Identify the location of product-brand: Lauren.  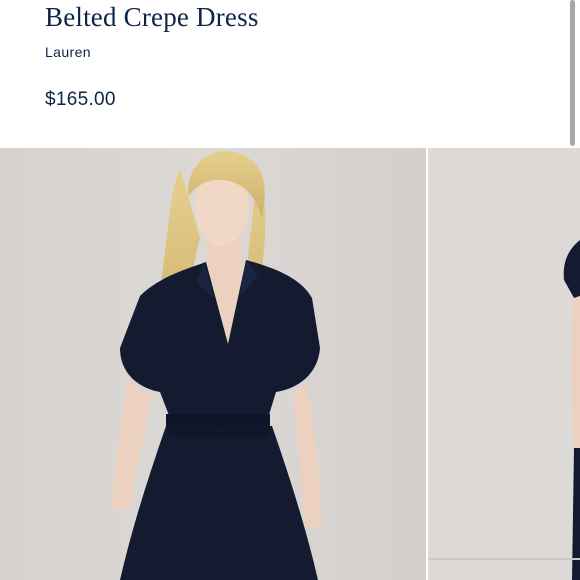
(68, 52).